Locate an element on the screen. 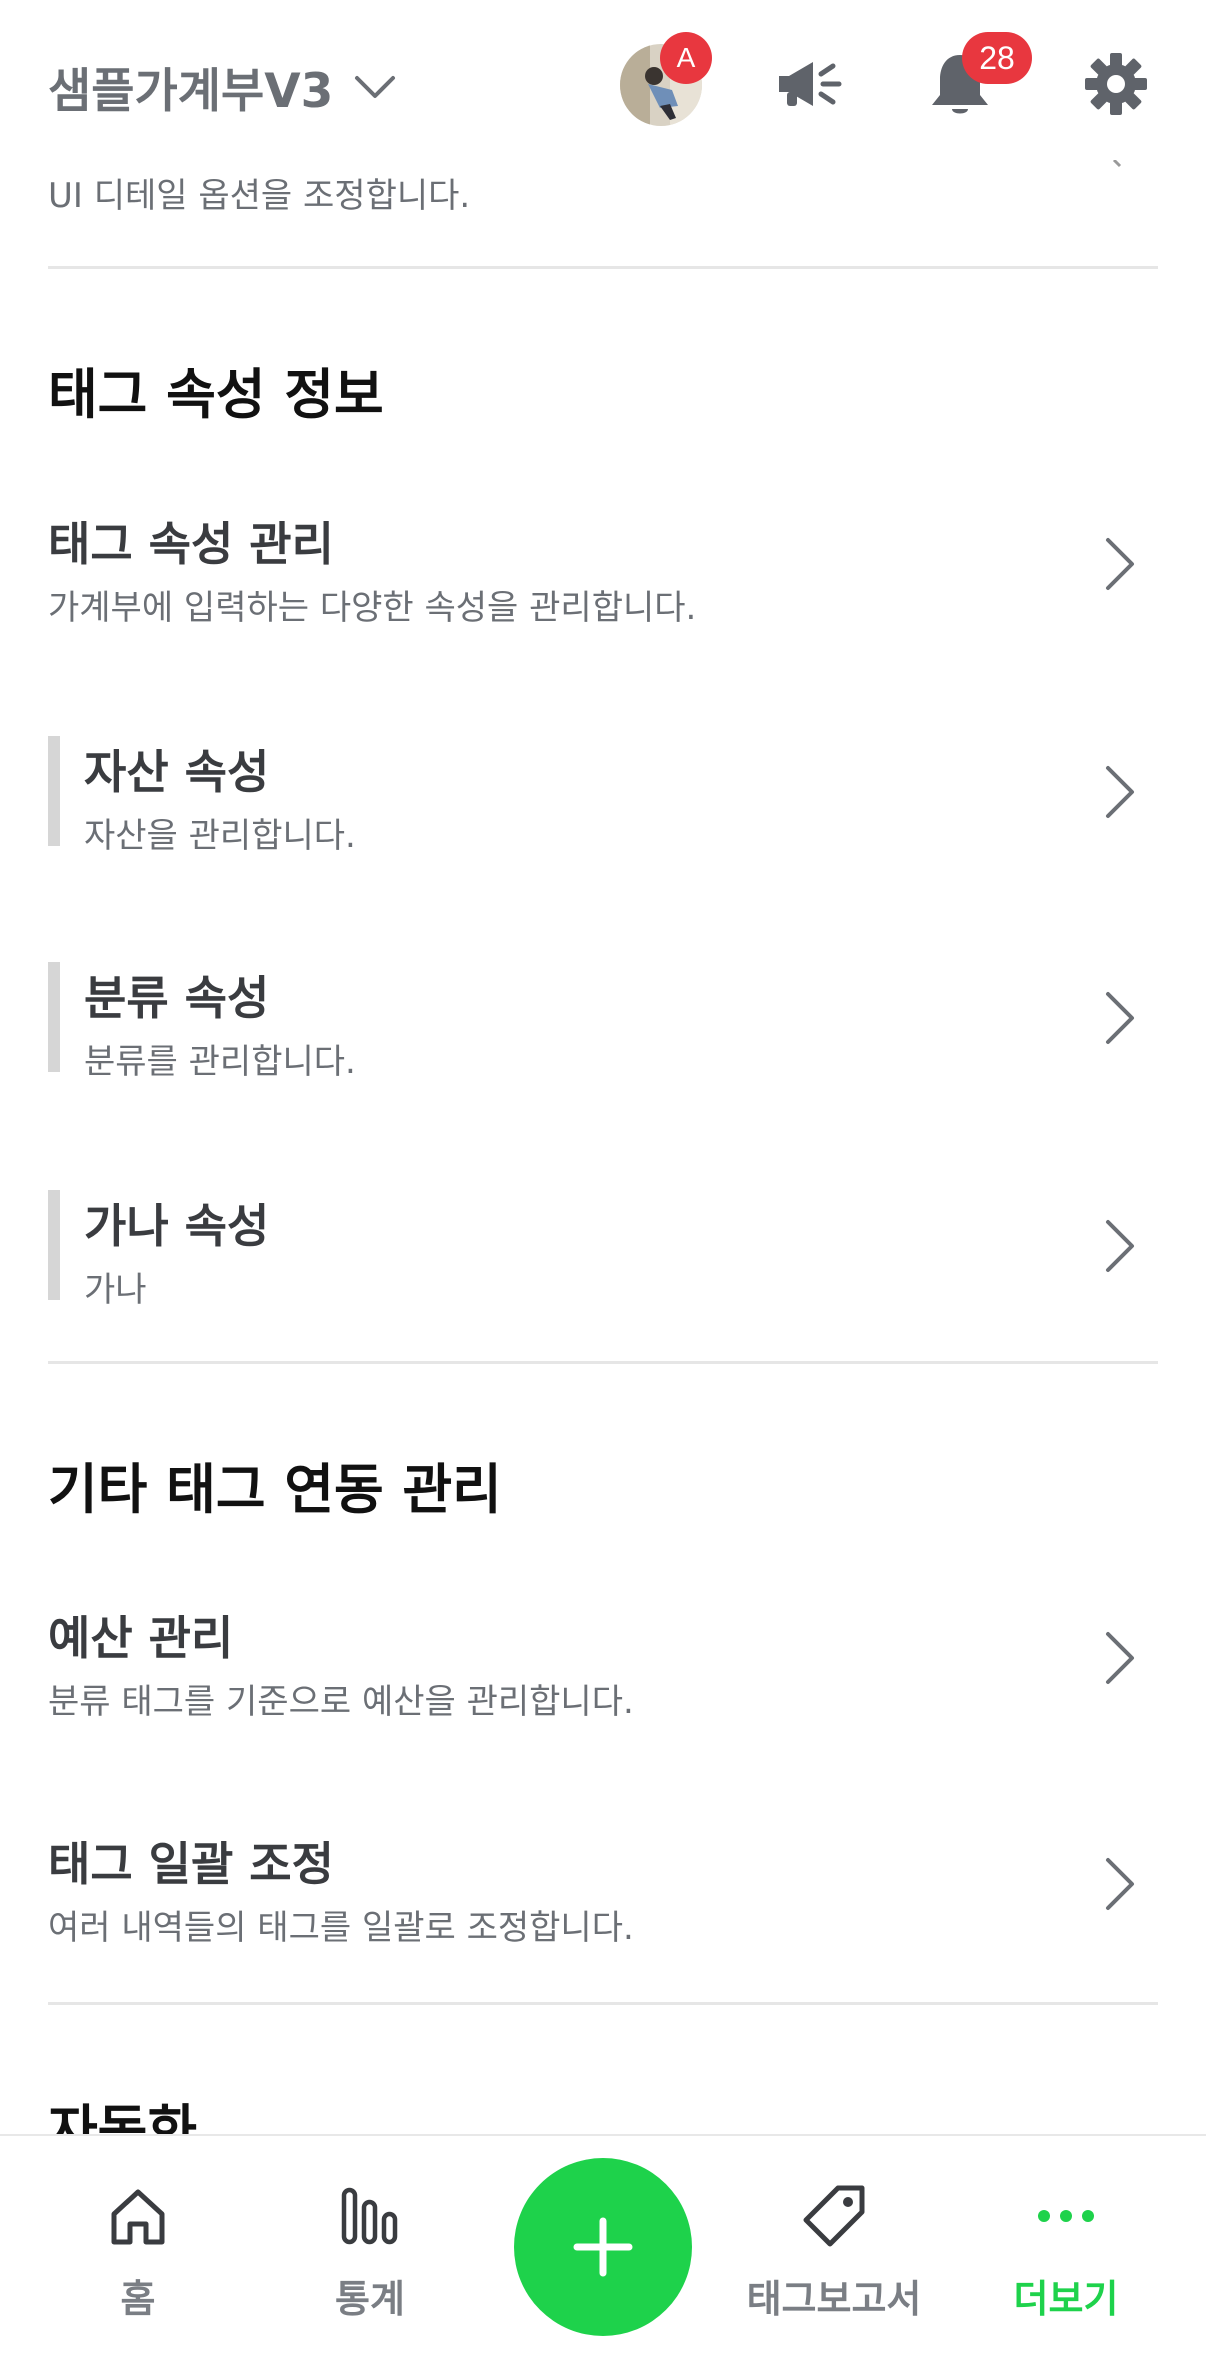 The image size is (1206, 2362). menu-item-tag-bulk-adjust: 태그 일괄 조정 여러 내역들의 태그를 일괄로 조정합니다. is located at coordinates (603, 1918).